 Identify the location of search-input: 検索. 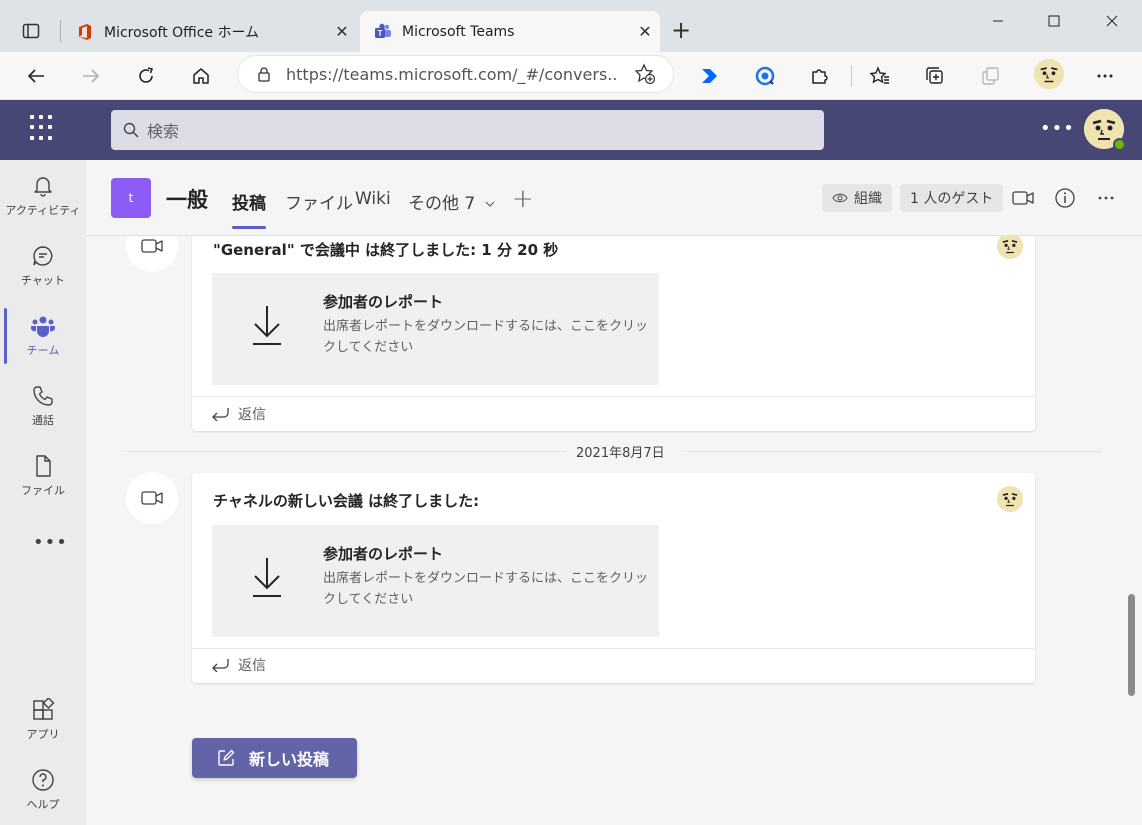
(467, 130).